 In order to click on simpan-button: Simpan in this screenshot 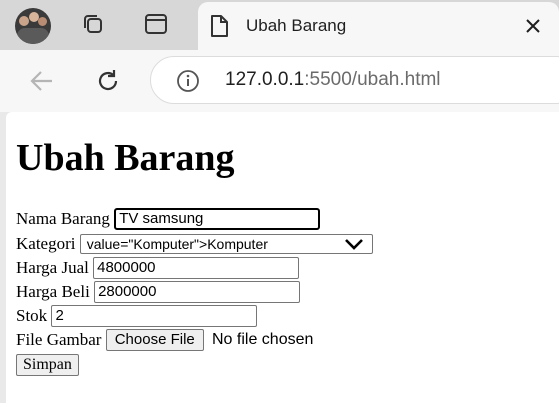, I will do `click(47, 365)`.